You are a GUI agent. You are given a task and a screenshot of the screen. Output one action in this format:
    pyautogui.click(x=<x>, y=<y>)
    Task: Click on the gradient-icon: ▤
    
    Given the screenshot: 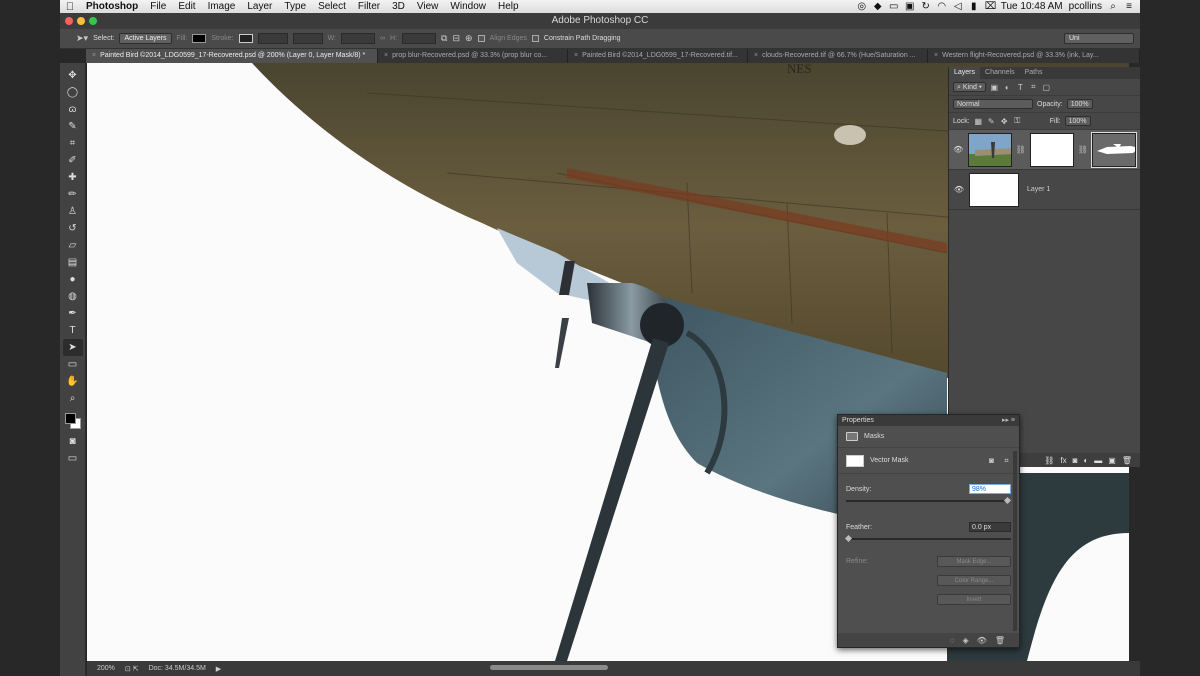 What is the action you would take?
    pyautogui.click(x=73, y=262)
    